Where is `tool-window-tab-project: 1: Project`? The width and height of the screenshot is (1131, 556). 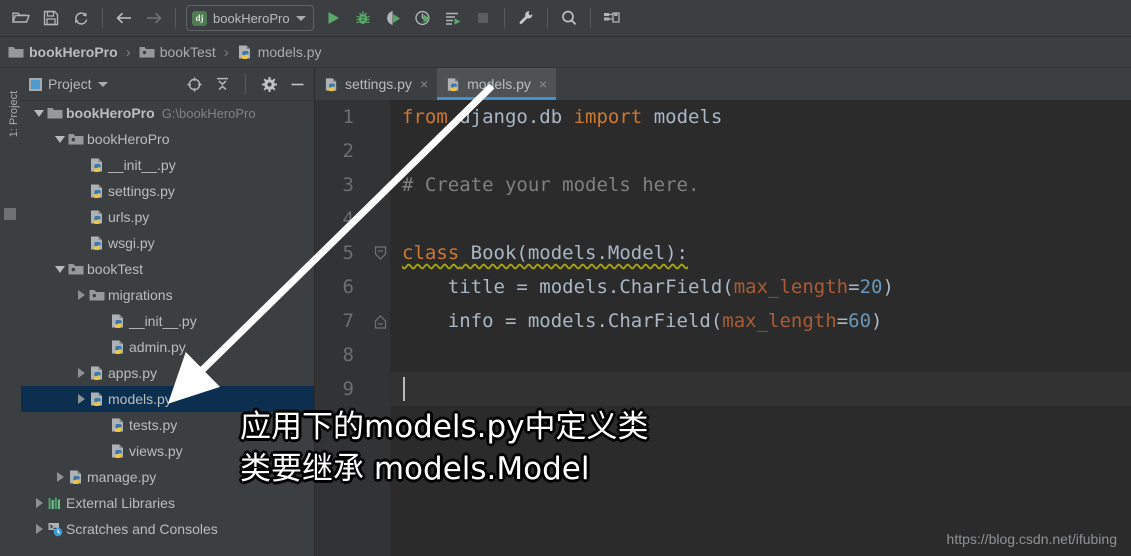
tool-window-tab-project: 1: Project is located at coordinates (14, 114).